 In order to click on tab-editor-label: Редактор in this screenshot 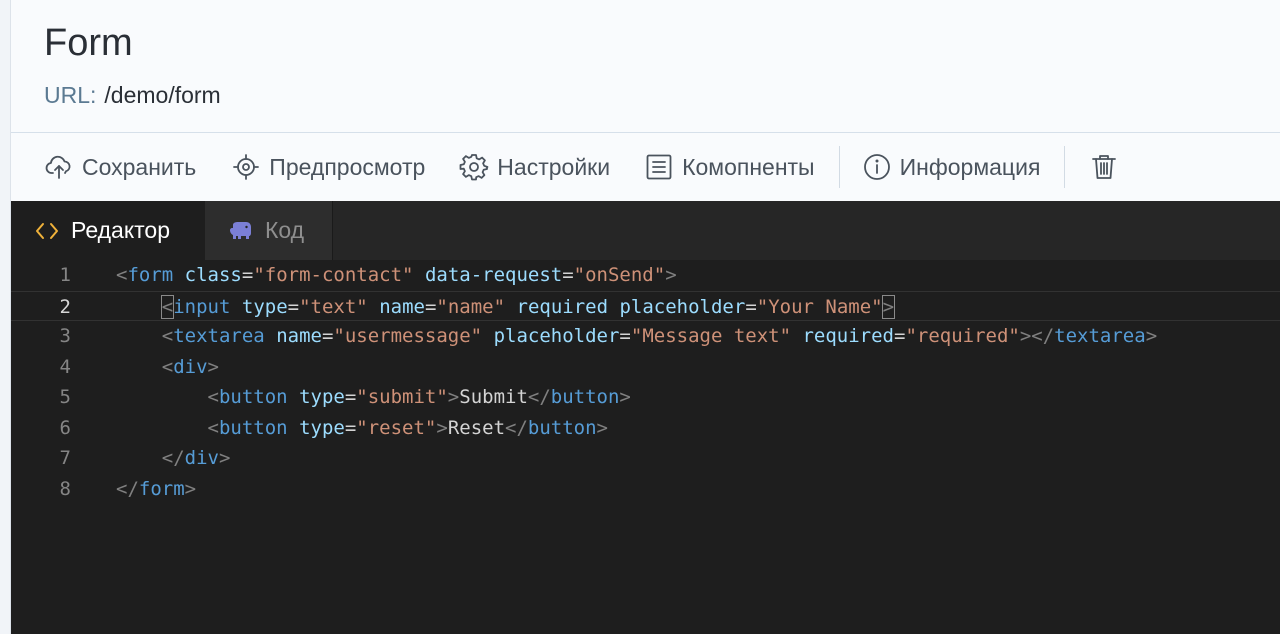, I will do `click(121, 230)`.